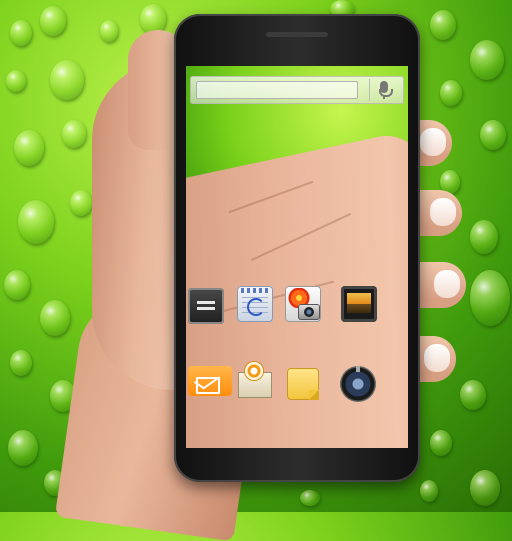  I want to click on gallery-icon, so click(359, 304).